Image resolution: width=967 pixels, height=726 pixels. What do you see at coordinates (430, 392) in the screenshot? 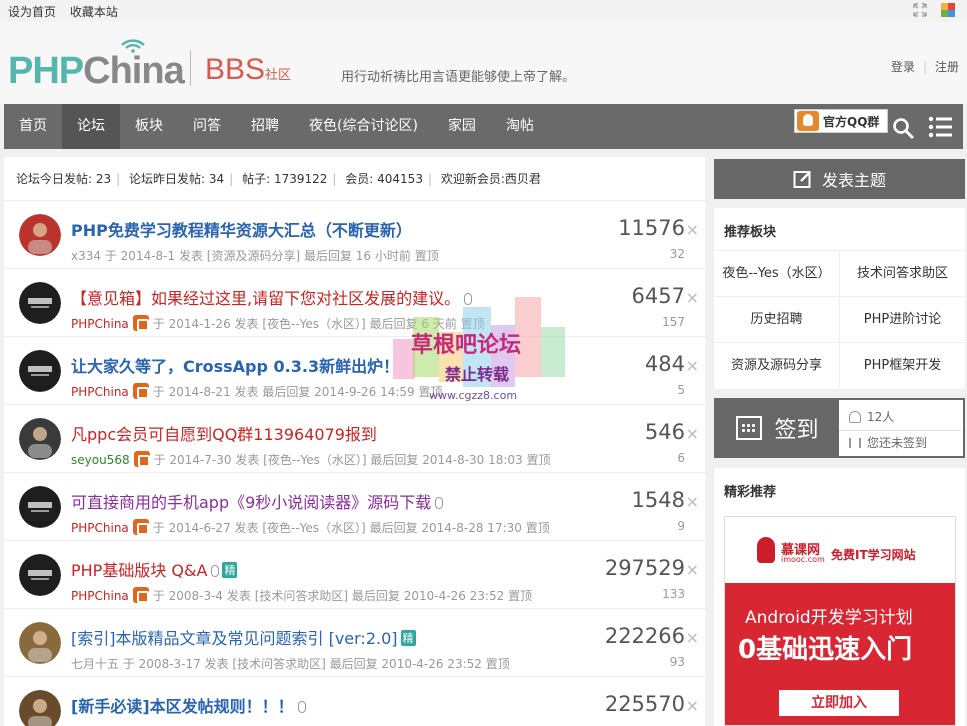
I see `thread-sticky-label: 置顶` at bounding box center [430, 392].